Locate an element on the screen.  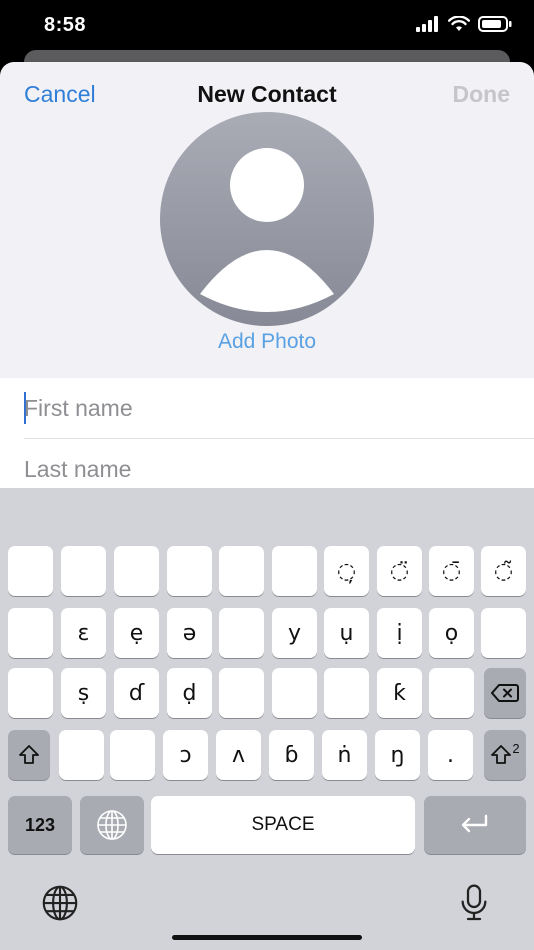
wifi-icon is located at coordinates (459, 23).